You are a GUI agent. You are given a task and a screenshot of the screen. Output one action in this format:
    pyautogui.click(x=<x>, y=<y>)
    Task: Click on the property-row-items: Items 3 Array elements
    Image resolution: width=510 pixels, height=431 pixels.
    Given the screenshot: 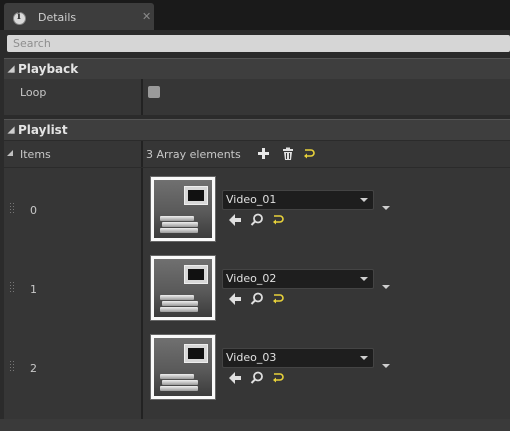 What is the action you would take?
    pyautogui.click(x=257, y=154)
    